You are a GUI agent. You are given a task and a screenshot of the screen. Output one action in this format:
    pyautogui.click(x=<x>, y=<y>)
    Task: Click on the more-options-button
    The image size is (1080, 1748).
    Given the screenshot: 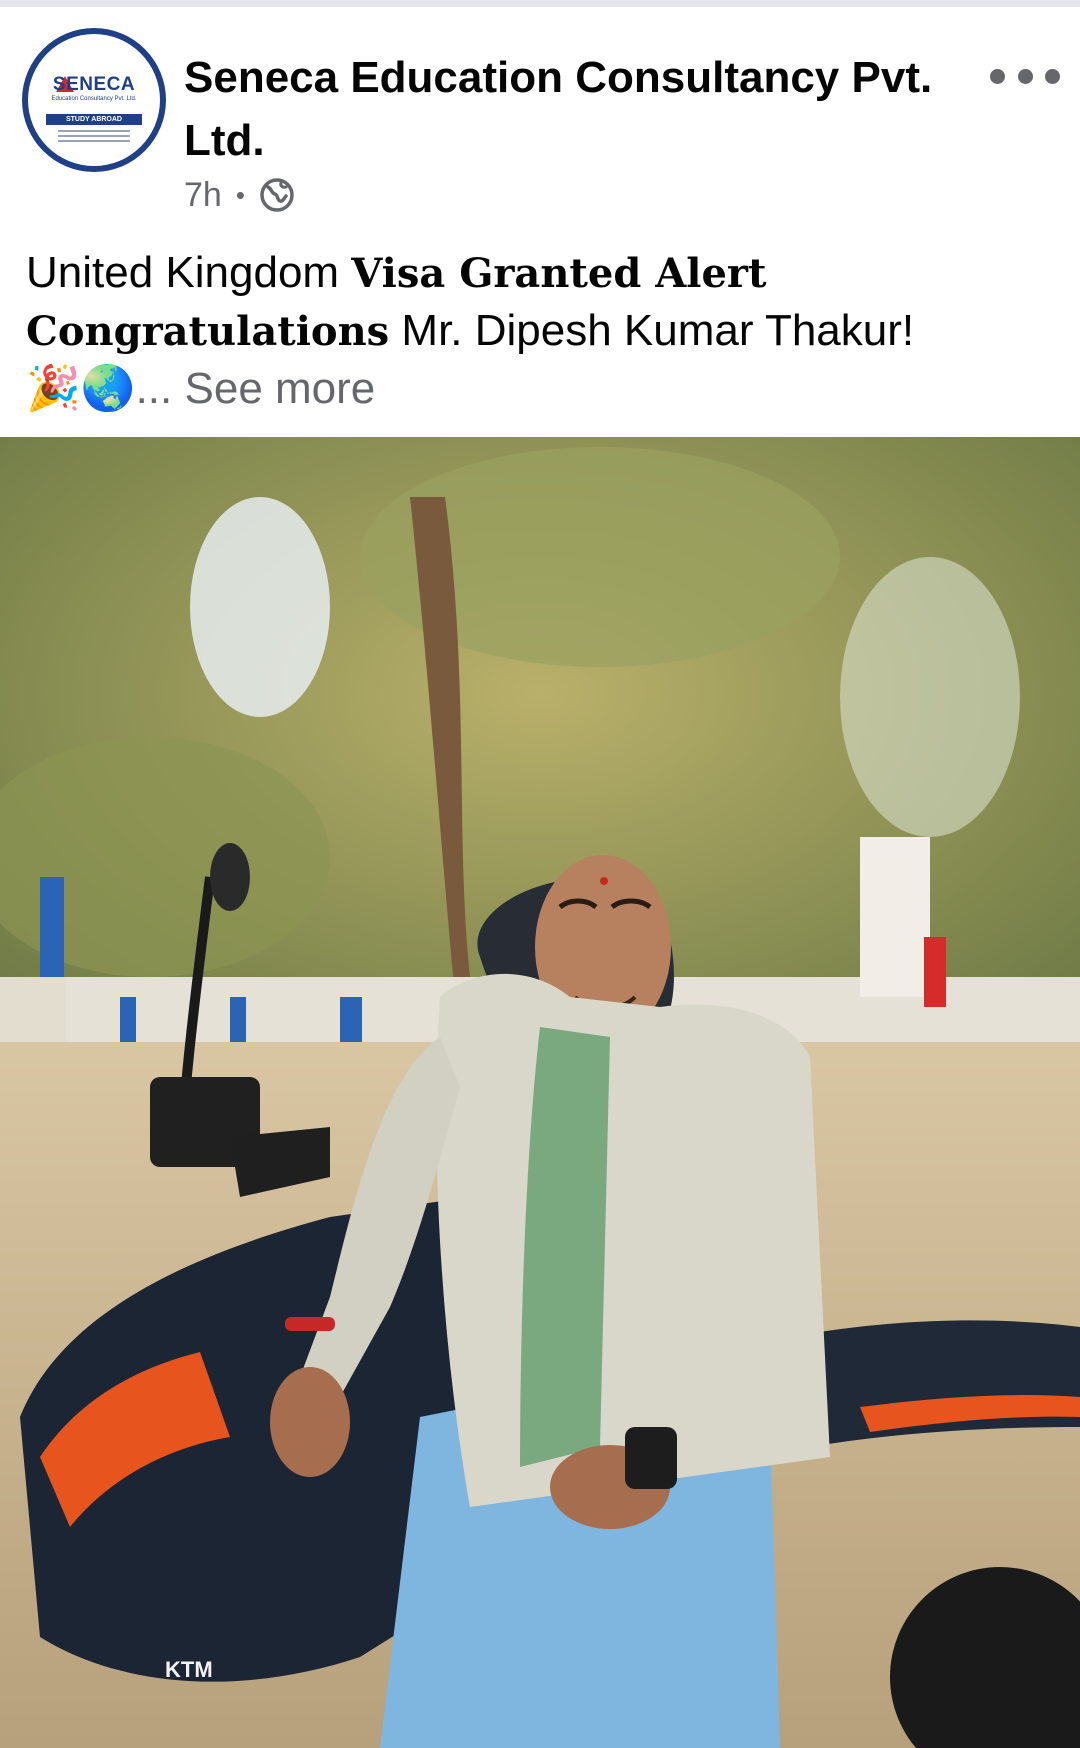 What is the action you would take?
    pyautogui.click(x=1025, y=76)
    